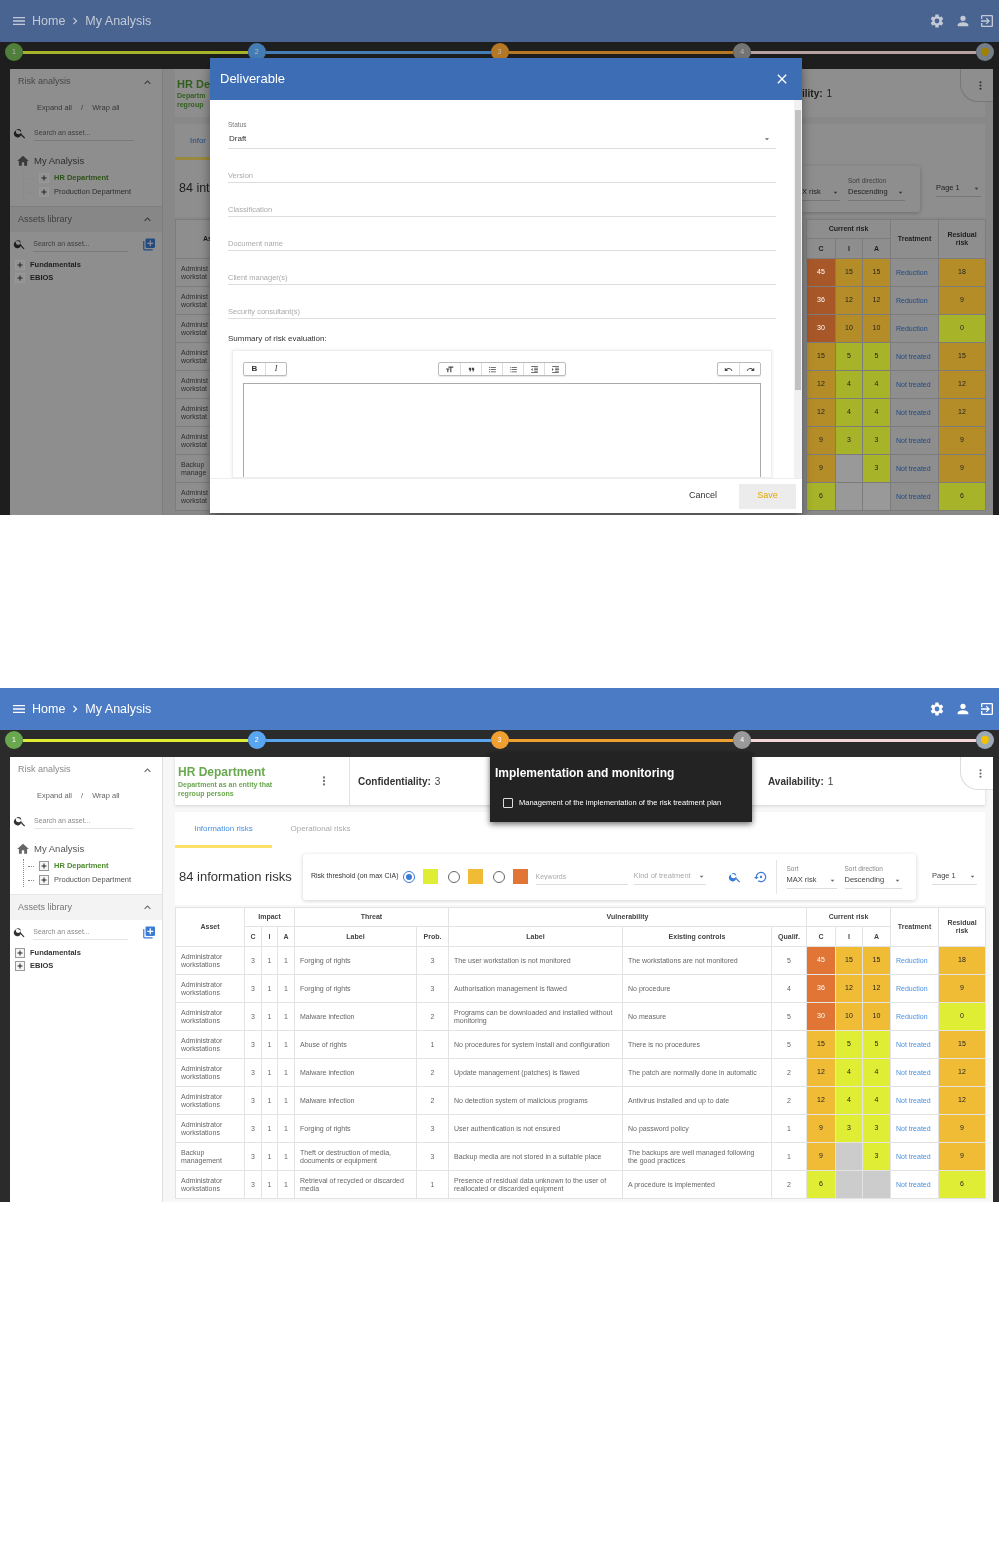 This screenshot has width=999, height=1553. Describe the element at coordinates (508, 802) in the screenshot. I see `checkbox` at that location.